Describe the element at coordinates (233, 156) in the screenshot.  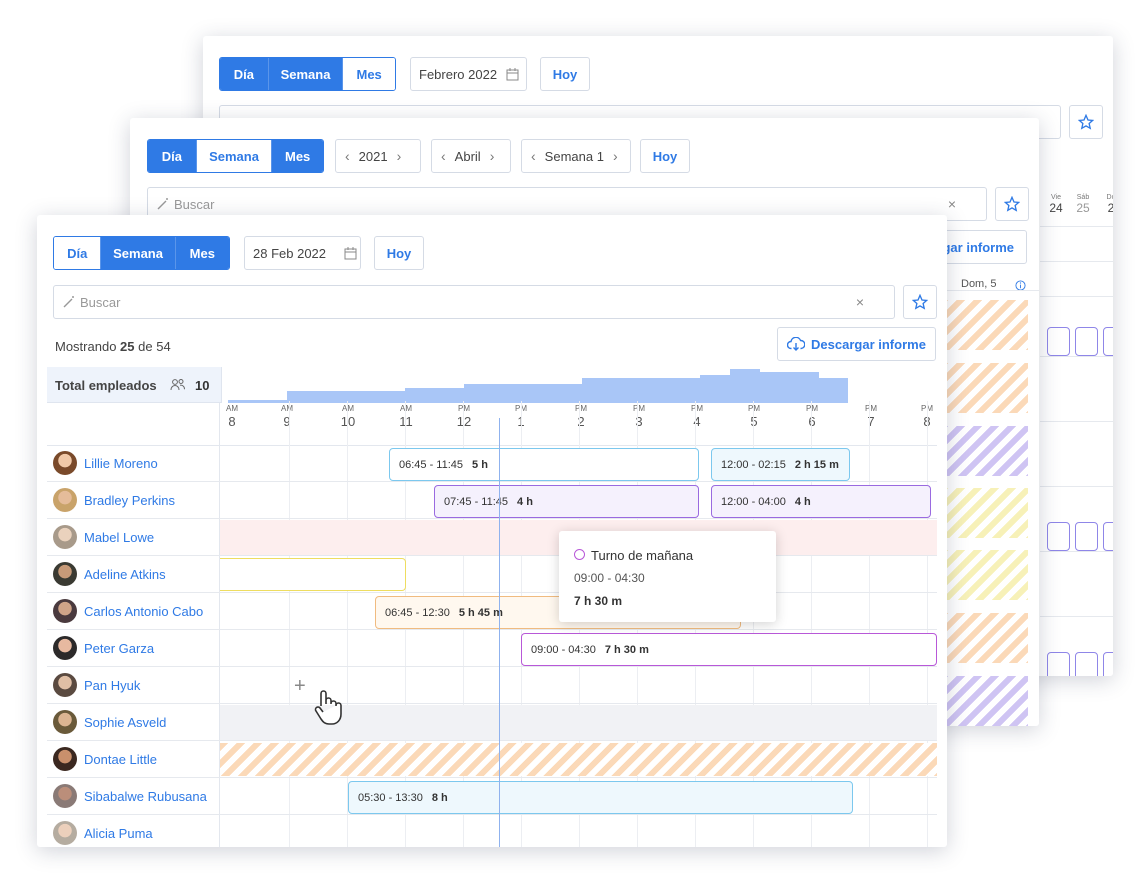
I see `middle-tab-week: Semana` at that location.